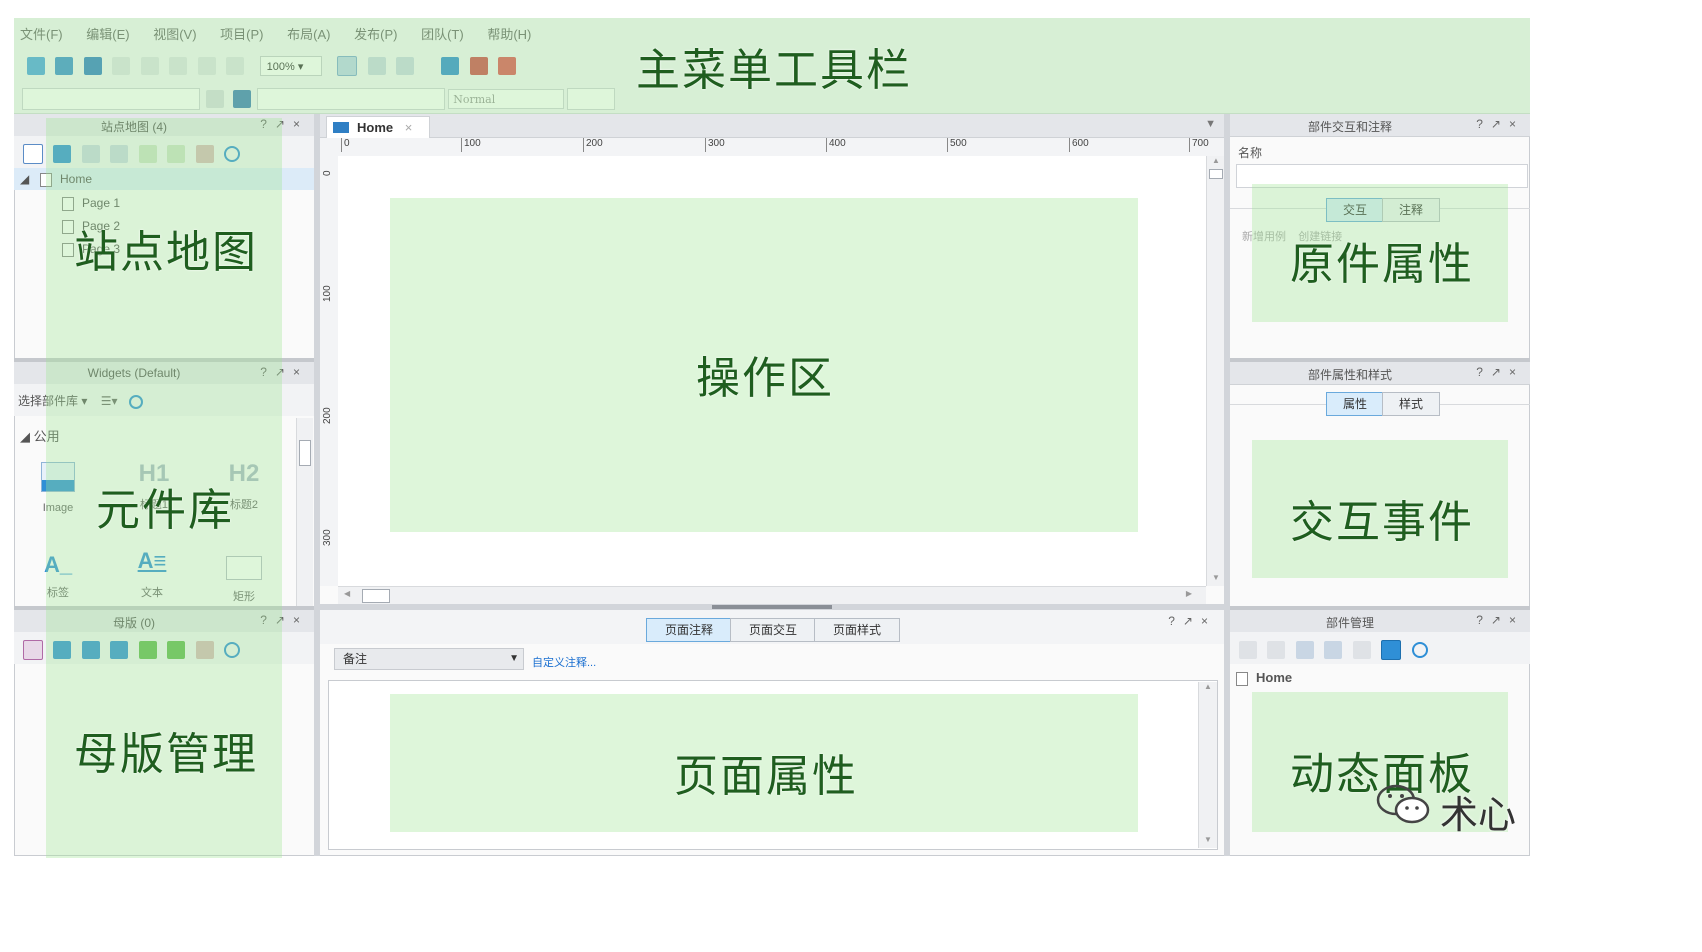  Describe the element at coordinates (375, 34) in the screenshot. I see `menu-publish: 发布(P)` at that location.